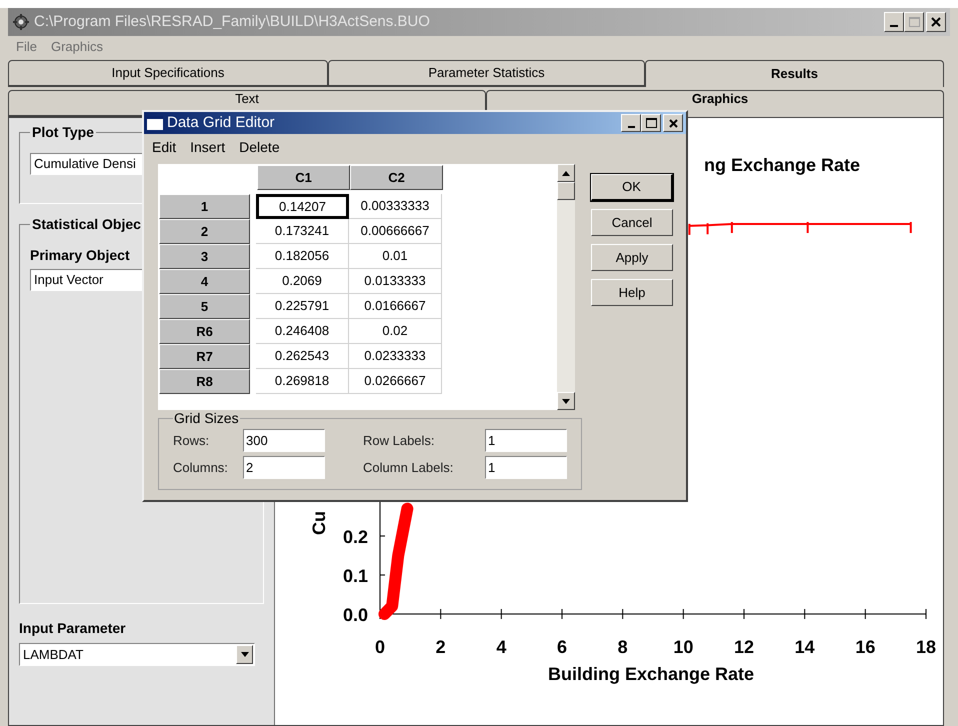 Image resolution: width=958 pixels, height=726 pixels. Describe the element at coordinates (396, 177) in the screenshot. I see `column-header: C2` at that location.